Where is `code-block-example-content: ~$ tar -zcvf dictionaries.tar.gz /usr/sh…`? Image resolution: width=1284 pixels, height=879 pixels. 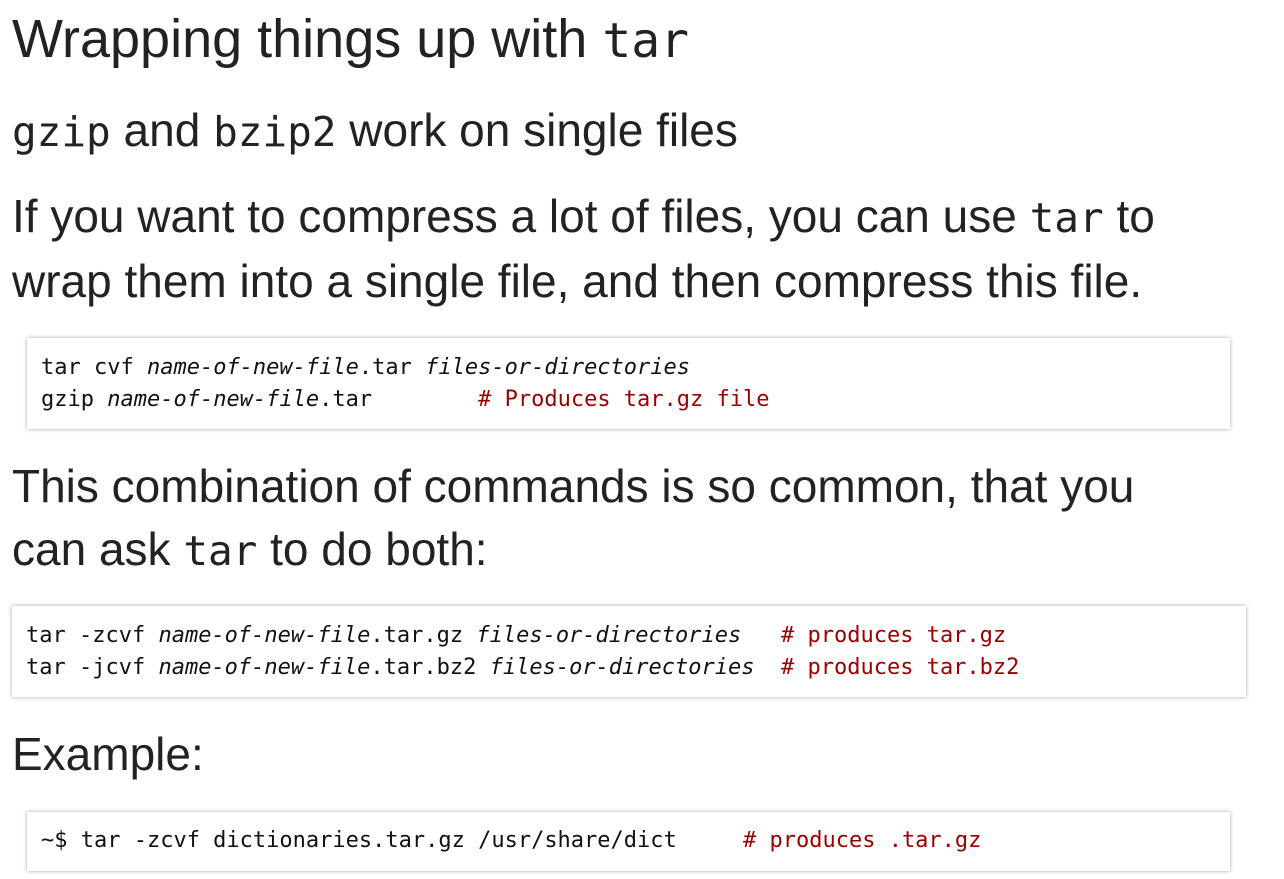
code-block-example-content: ~$ tar -zcvf dictionaries.tar.gz /usr/sh… is located at coordinates (511, 841).